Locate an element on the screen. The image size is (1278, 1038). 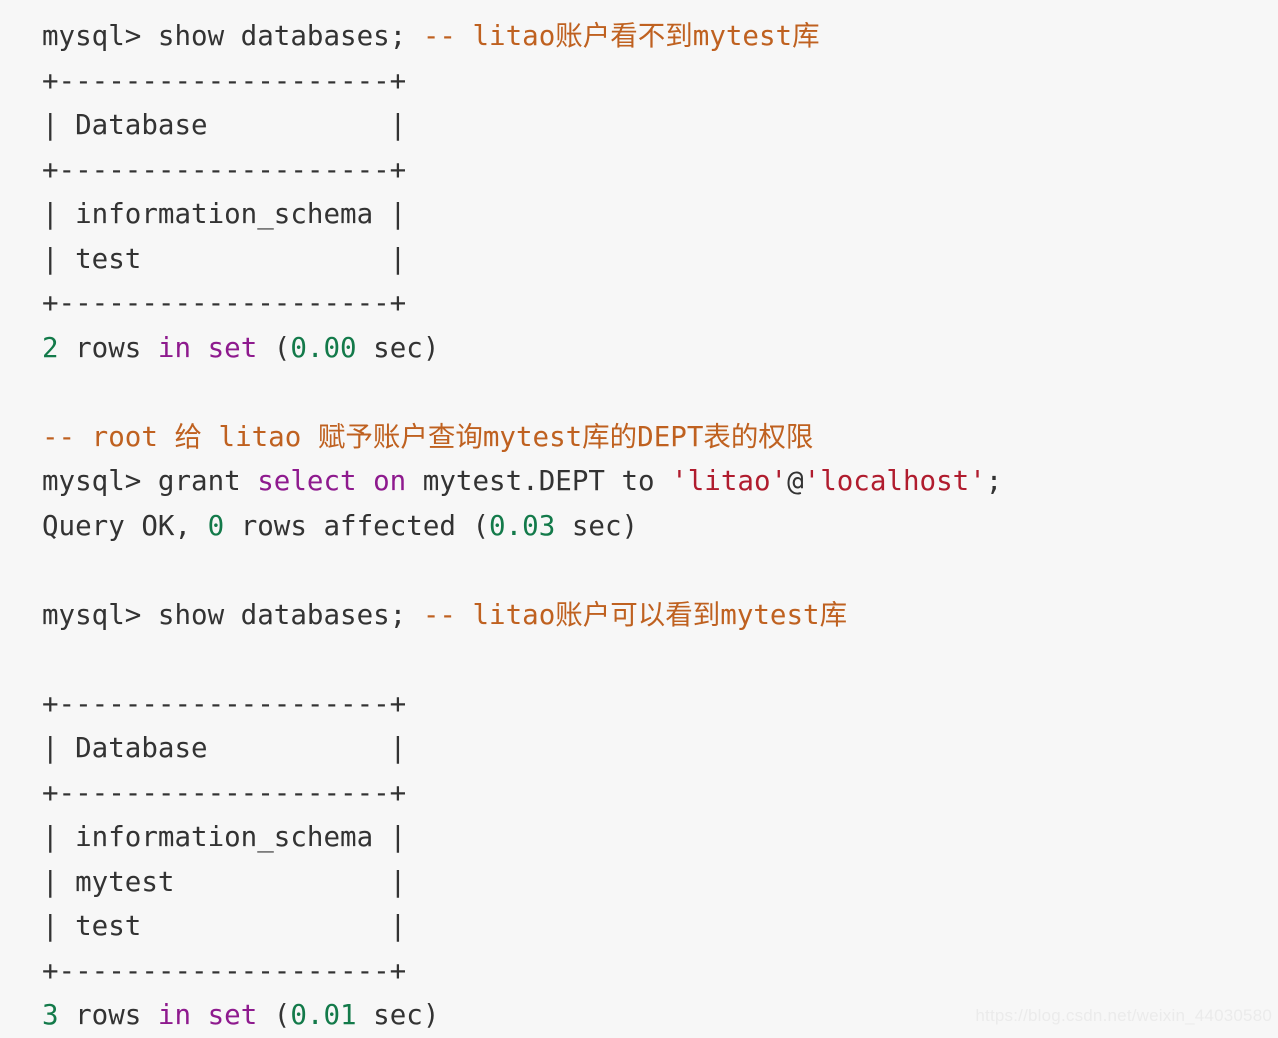
line-20-table2-row-mytest: | mytest | is located at coordinates (660, 882).